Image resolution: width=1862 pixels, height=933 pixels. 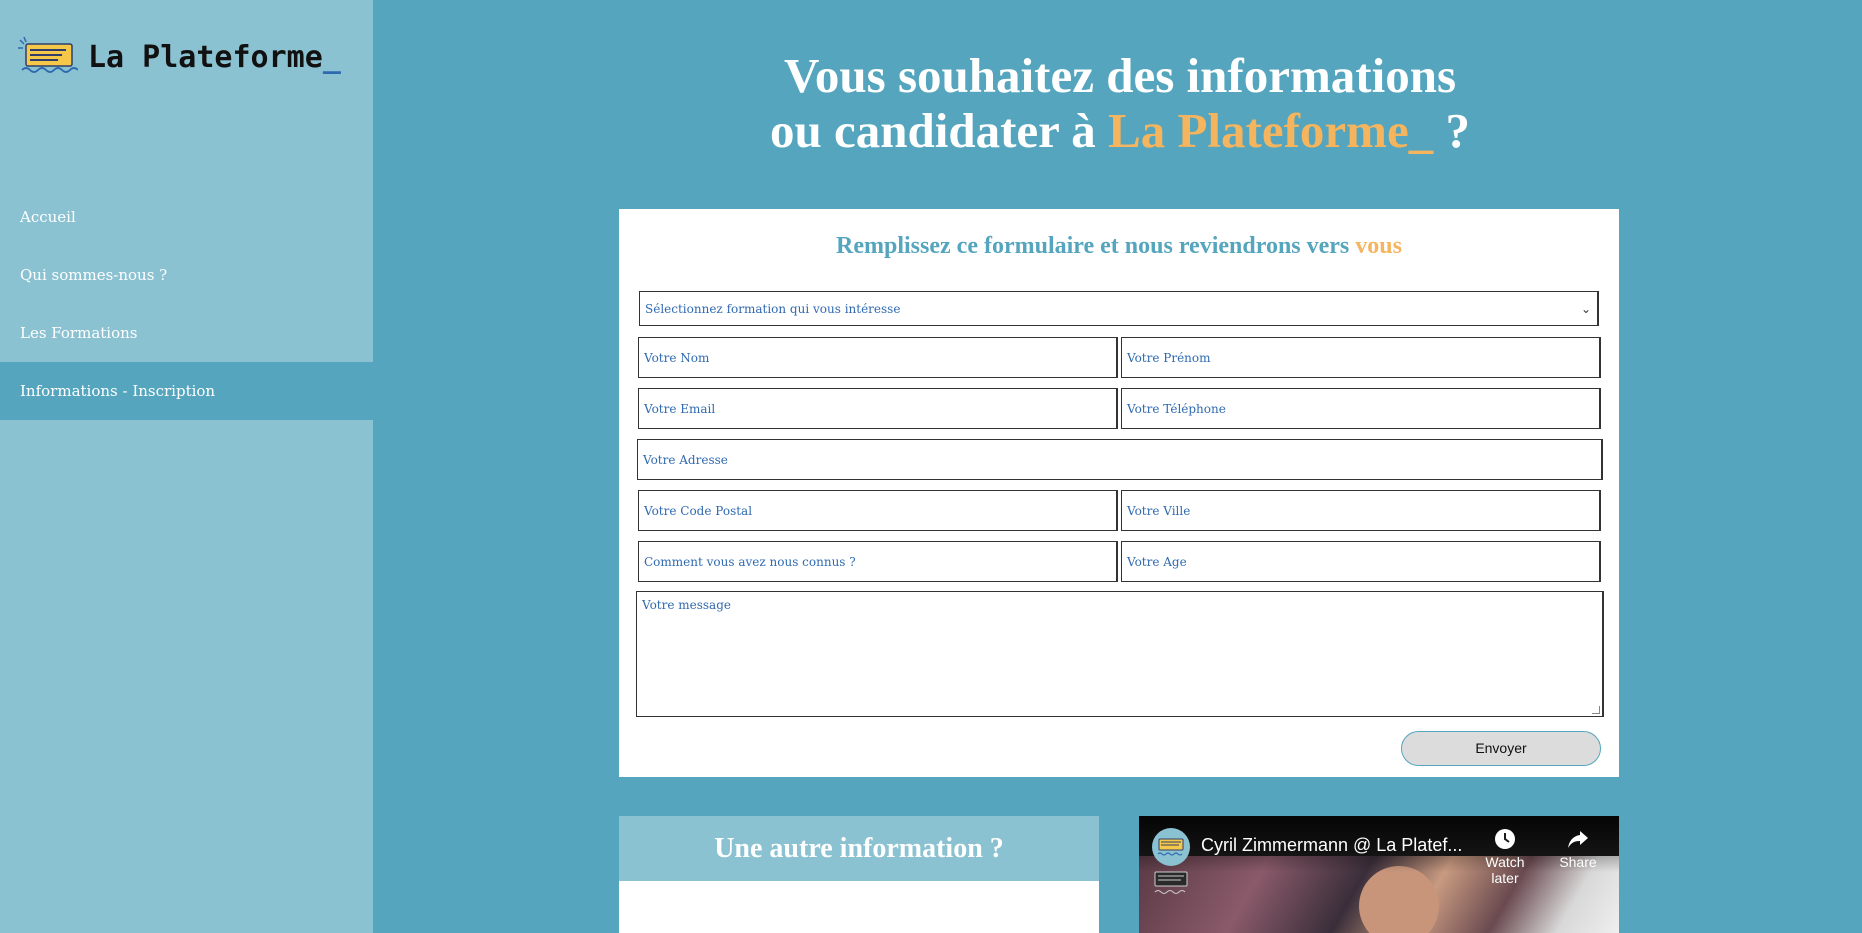 I want to click on logo-text: La Plateforme_, so click(x=214, y=57).